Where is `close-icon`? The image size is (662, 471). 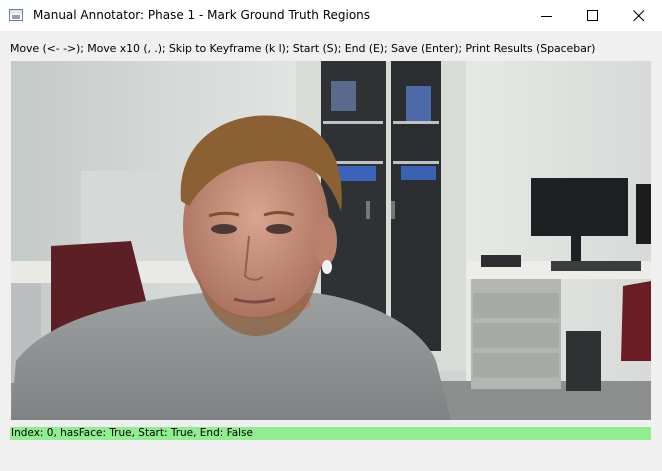 close-icon is located at coordinates (639, 16).